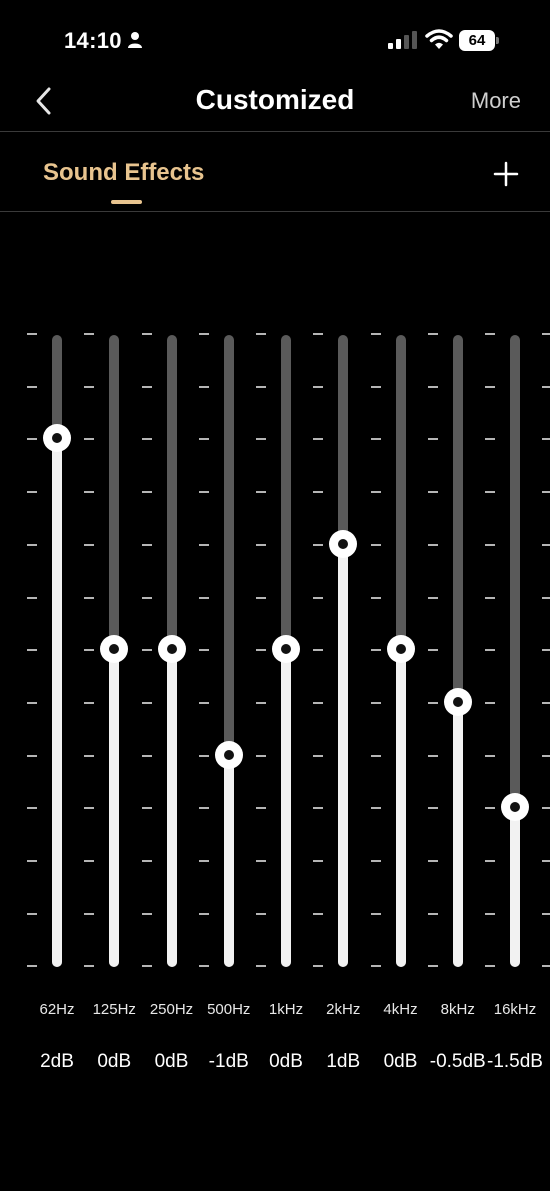 This screenshot has width=550, height=1191. Describe the element at coordinates (402, 40) in the screenshot. I see `cellular-signal-icon` at that location.